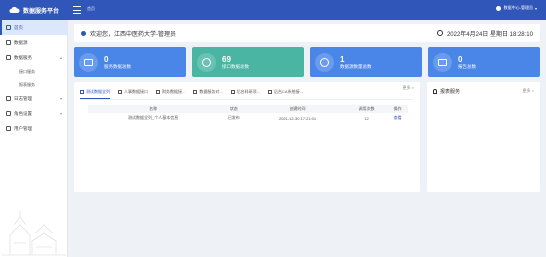 This screenshot has width=546, height=257. I want to click on datetime-display: 2022年4月24日 星期日 18:28:10, so click(484, 33).